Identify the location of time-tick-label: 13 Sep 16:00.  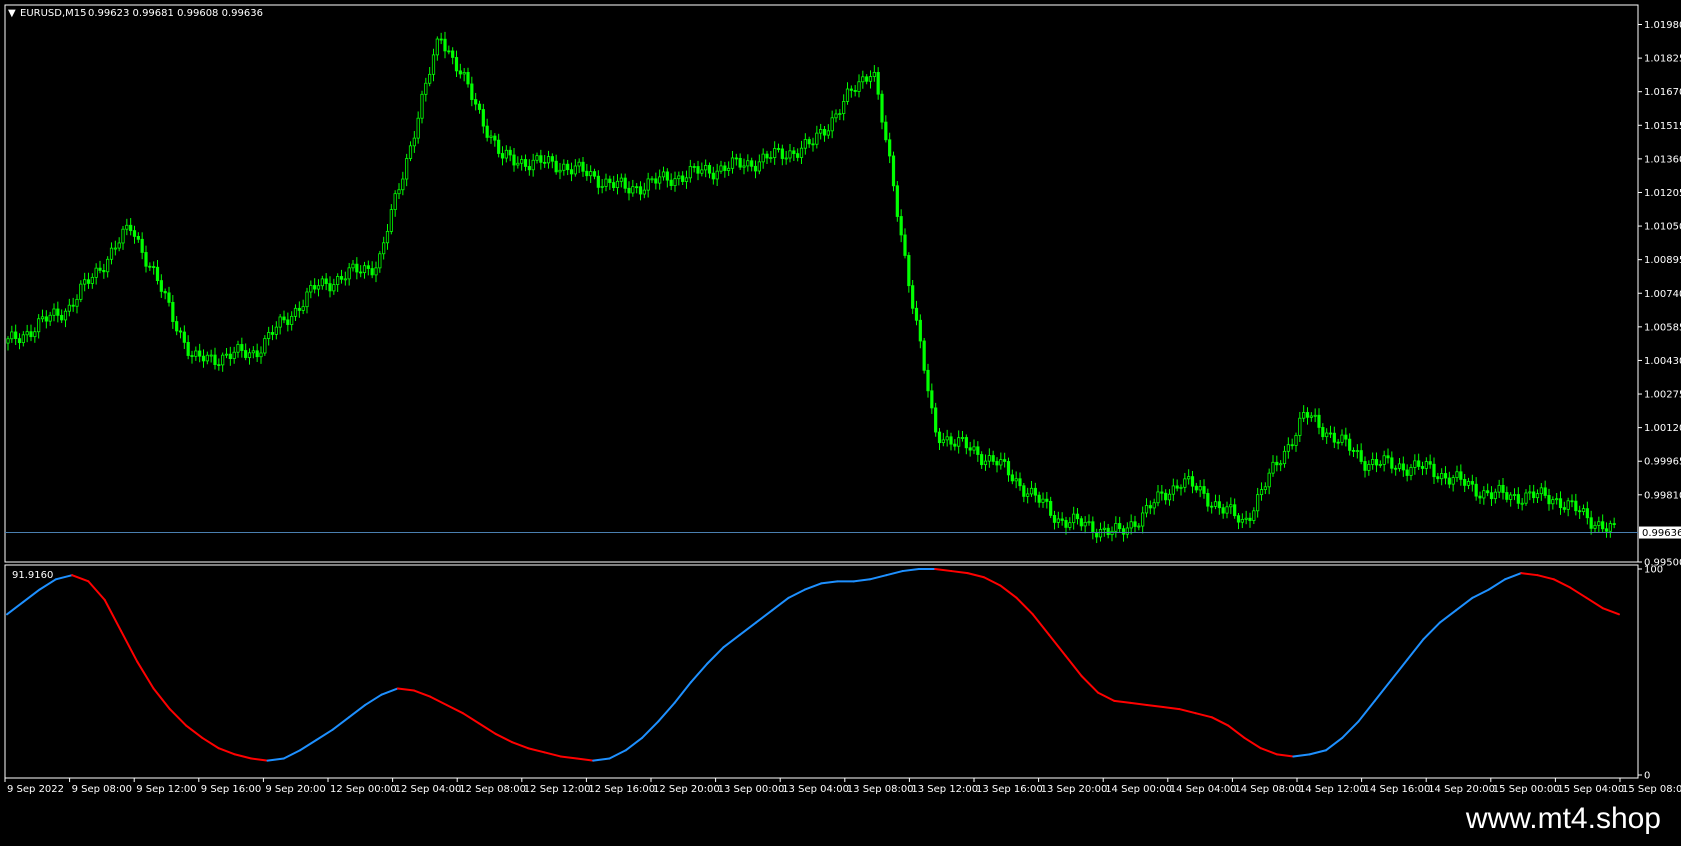
(1009, 789).